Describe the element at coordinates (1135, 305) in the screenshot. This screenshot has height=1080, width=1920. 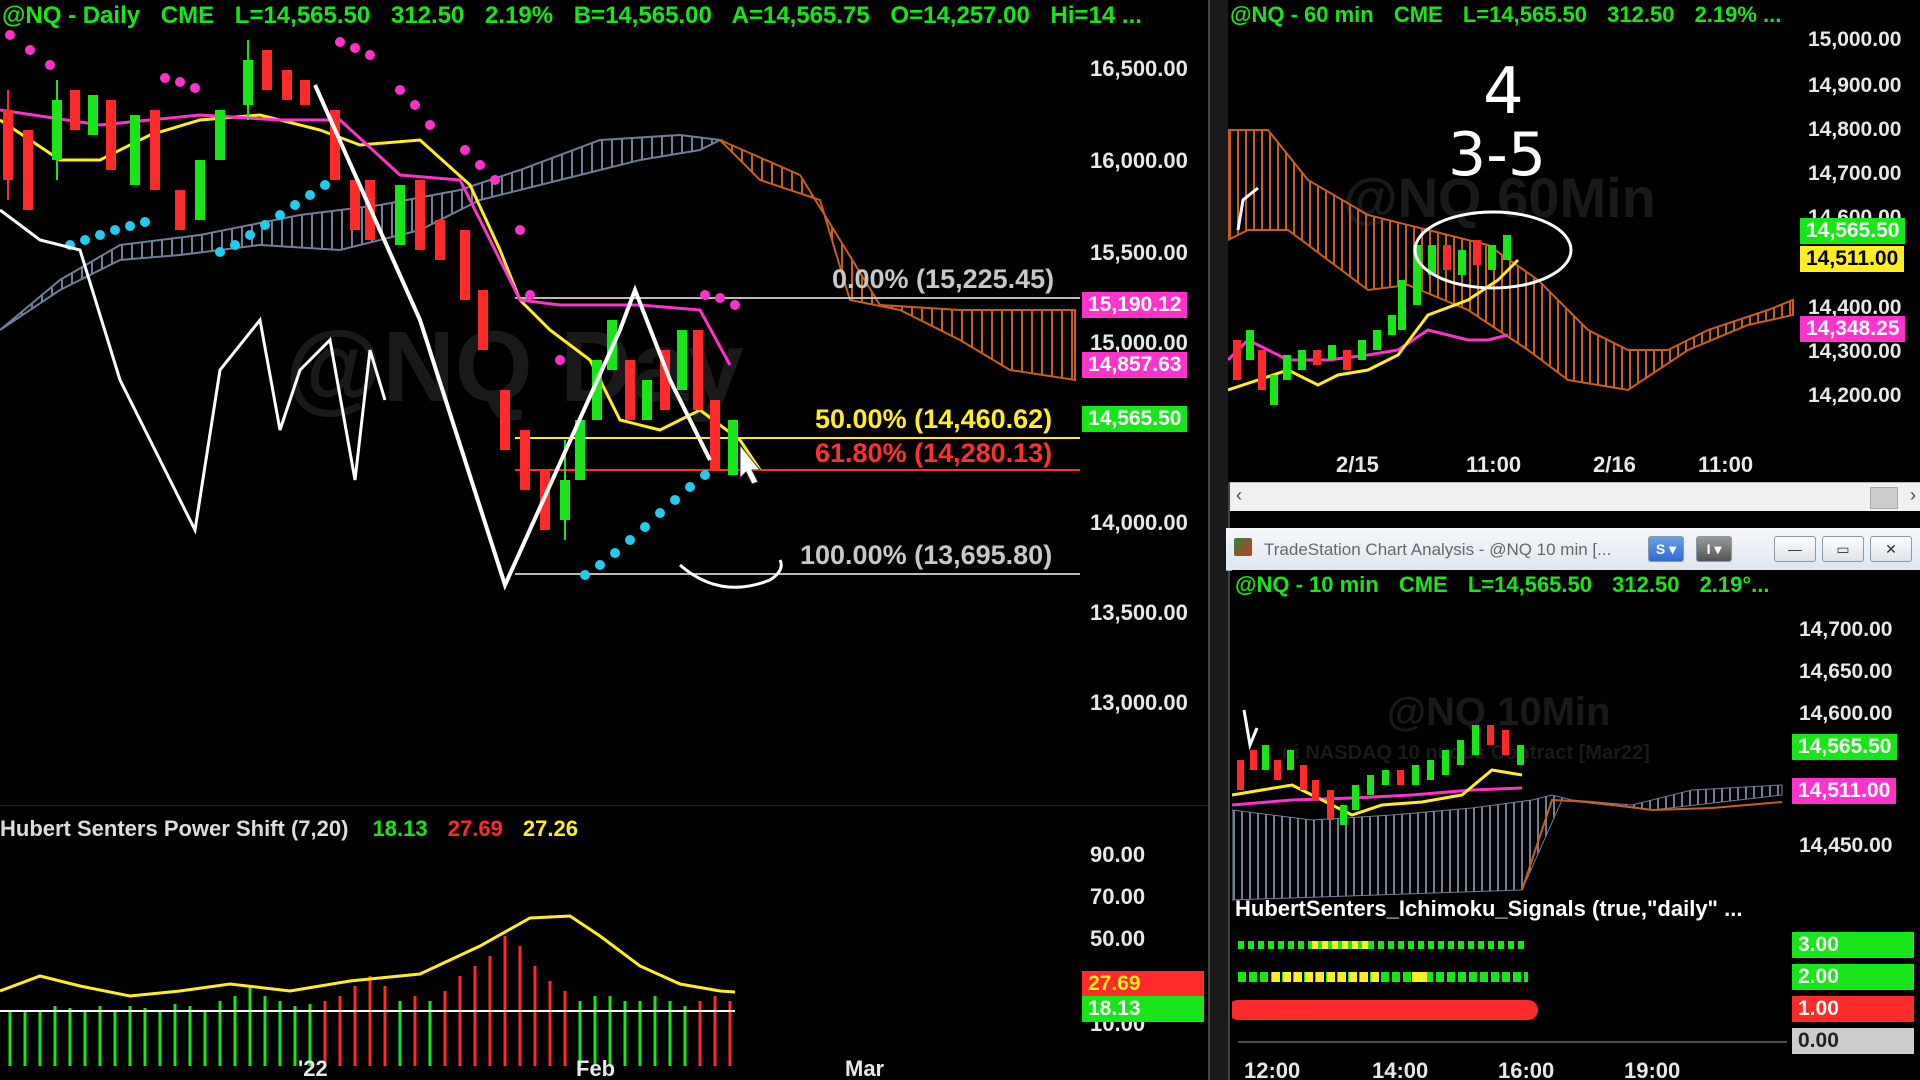
I see `price-tag-magenta: 15,190.12` at that location.